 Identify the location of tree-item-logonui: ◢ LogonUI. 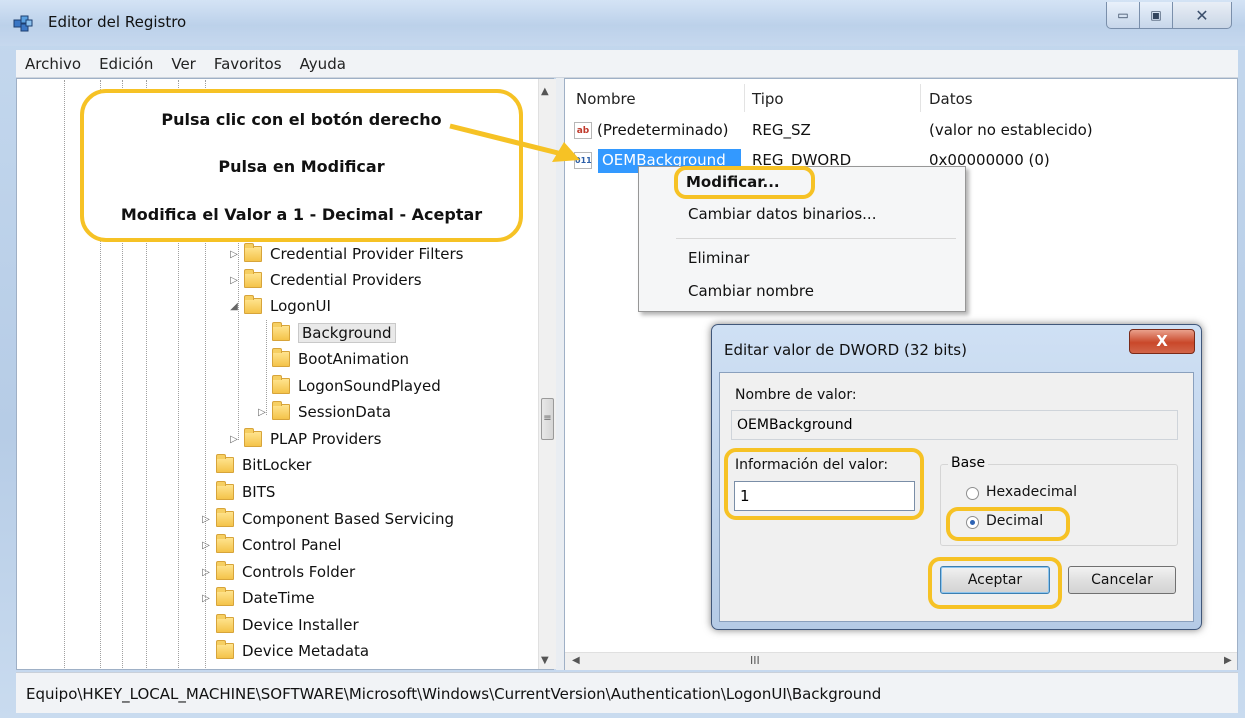
(279, 306).